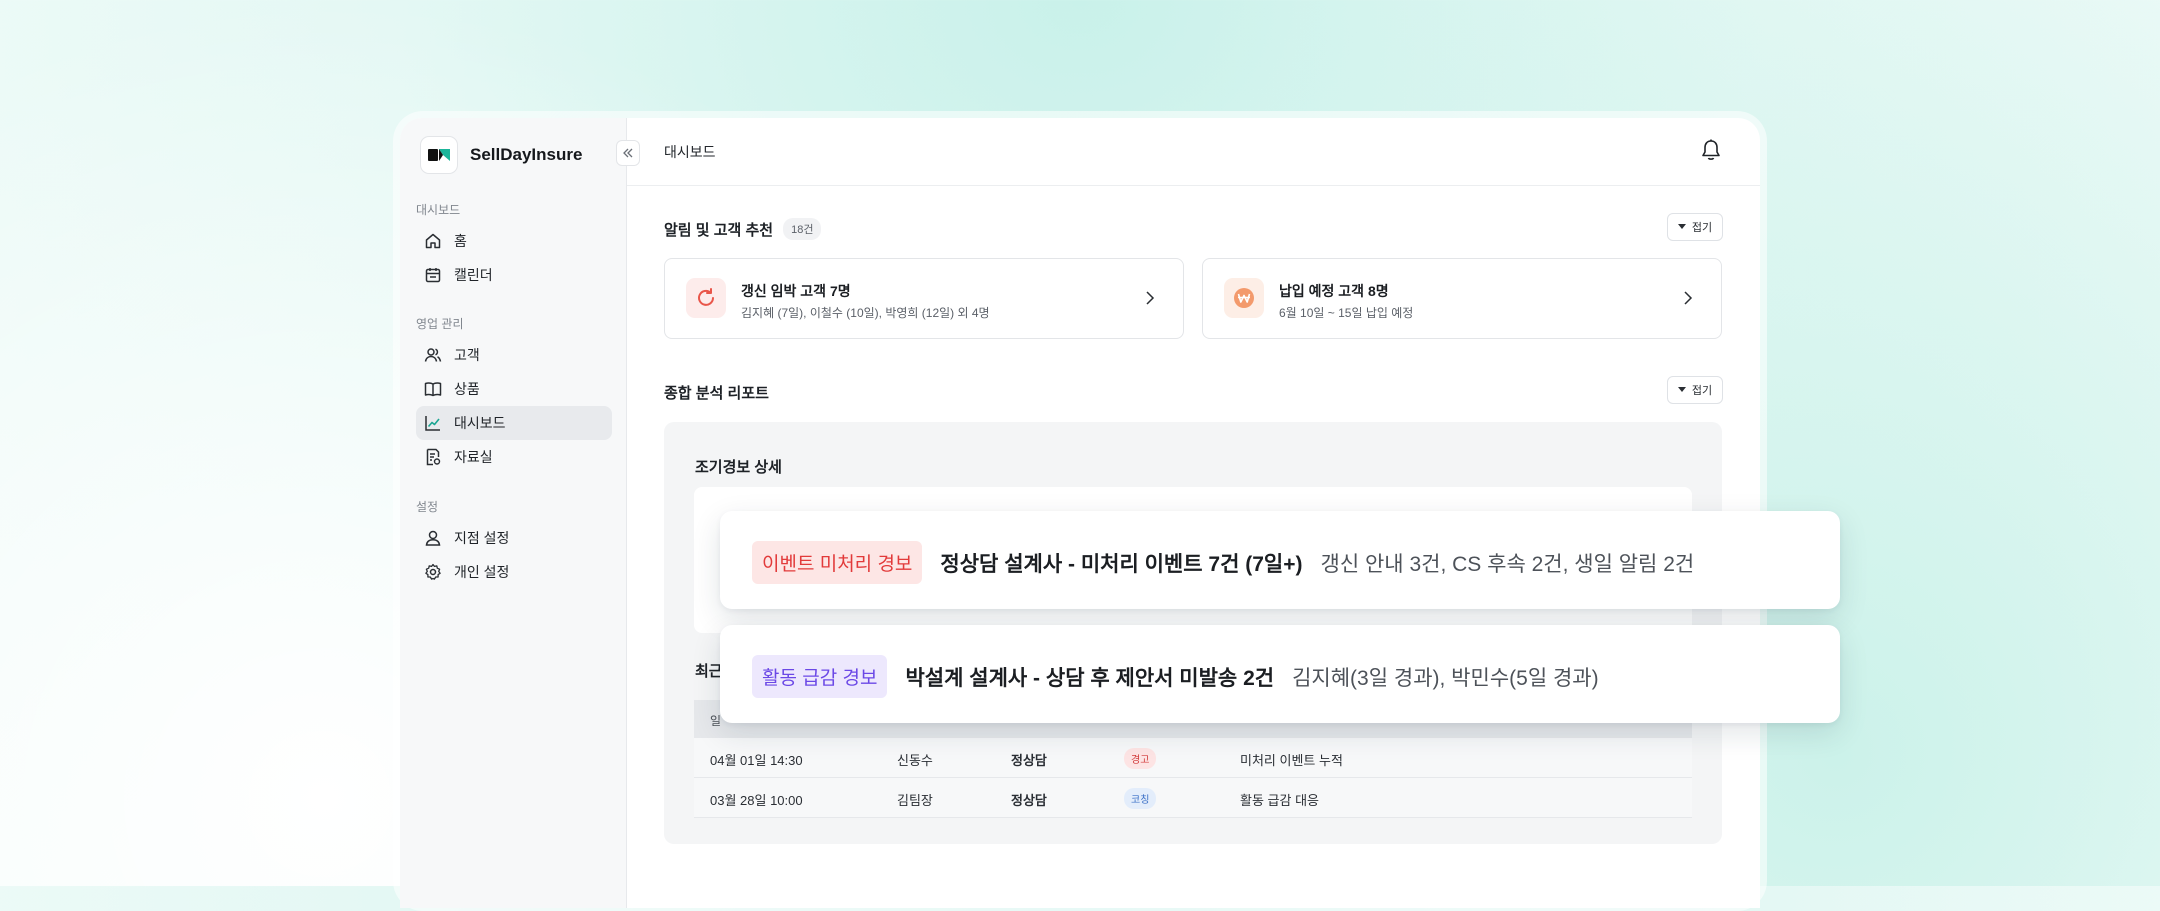 The image size is (2160, 911). What do you see at coordinates (837, 562) in the screenshot?
I see `event-unprocessed-badge: 이벤트 미처리 경보` at bounding box center [837, 562].